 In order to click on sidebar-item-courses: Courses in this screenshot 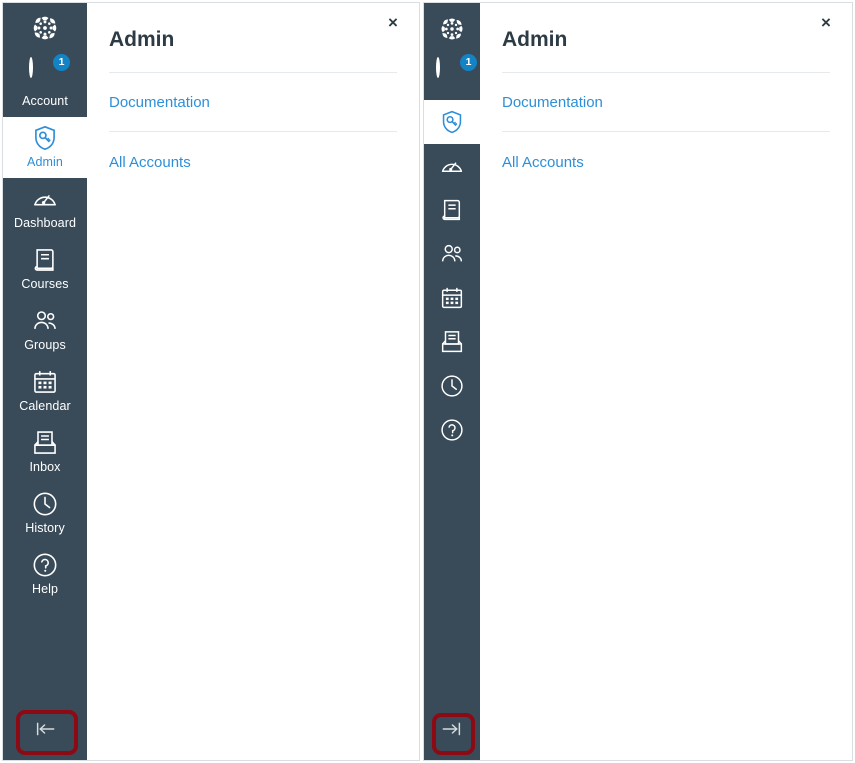, I will do `click(45, 269)`.